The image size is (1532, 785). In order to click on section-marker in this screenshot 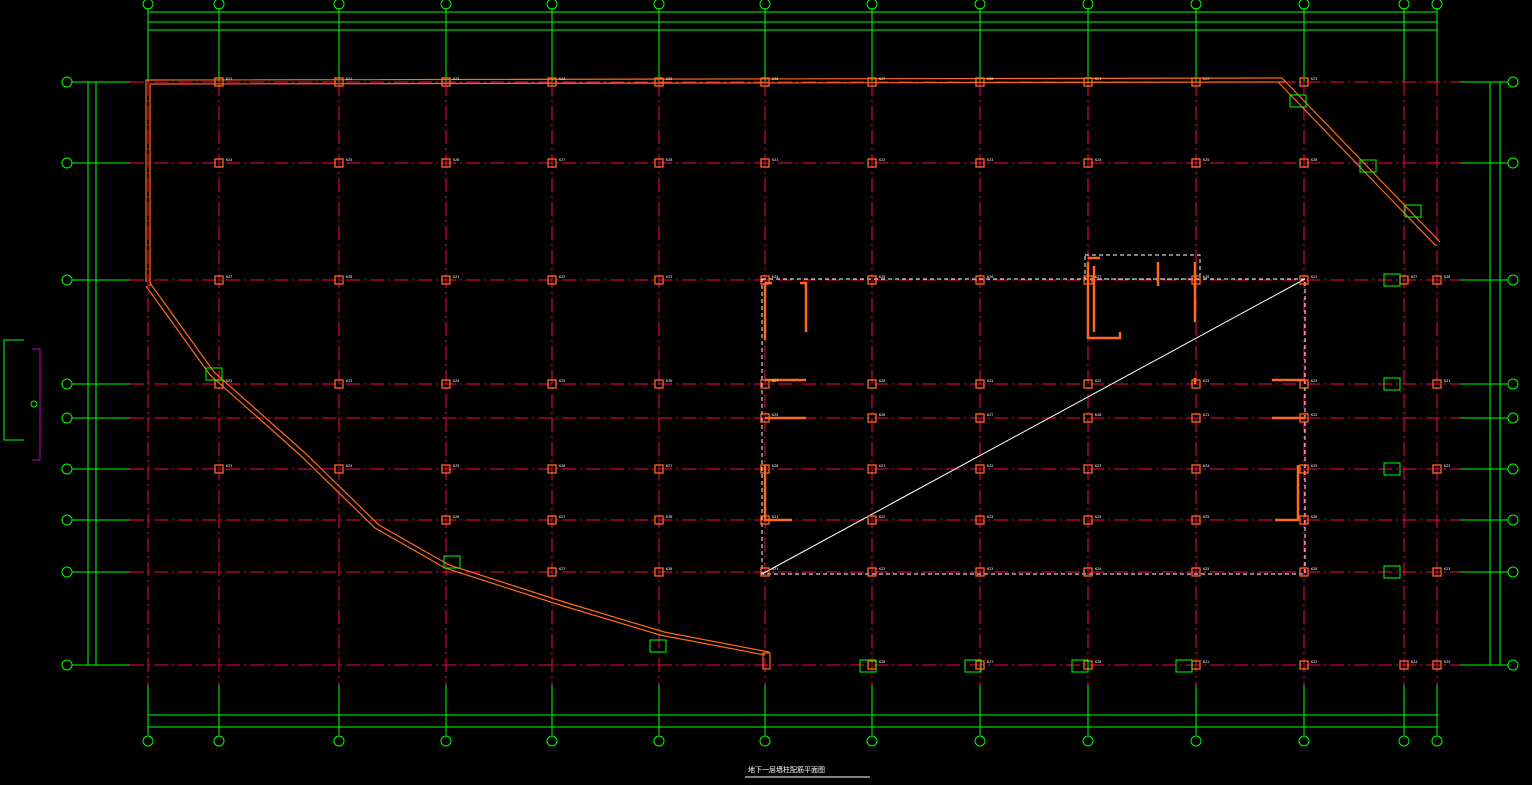, I will do `click(13, 390)`.